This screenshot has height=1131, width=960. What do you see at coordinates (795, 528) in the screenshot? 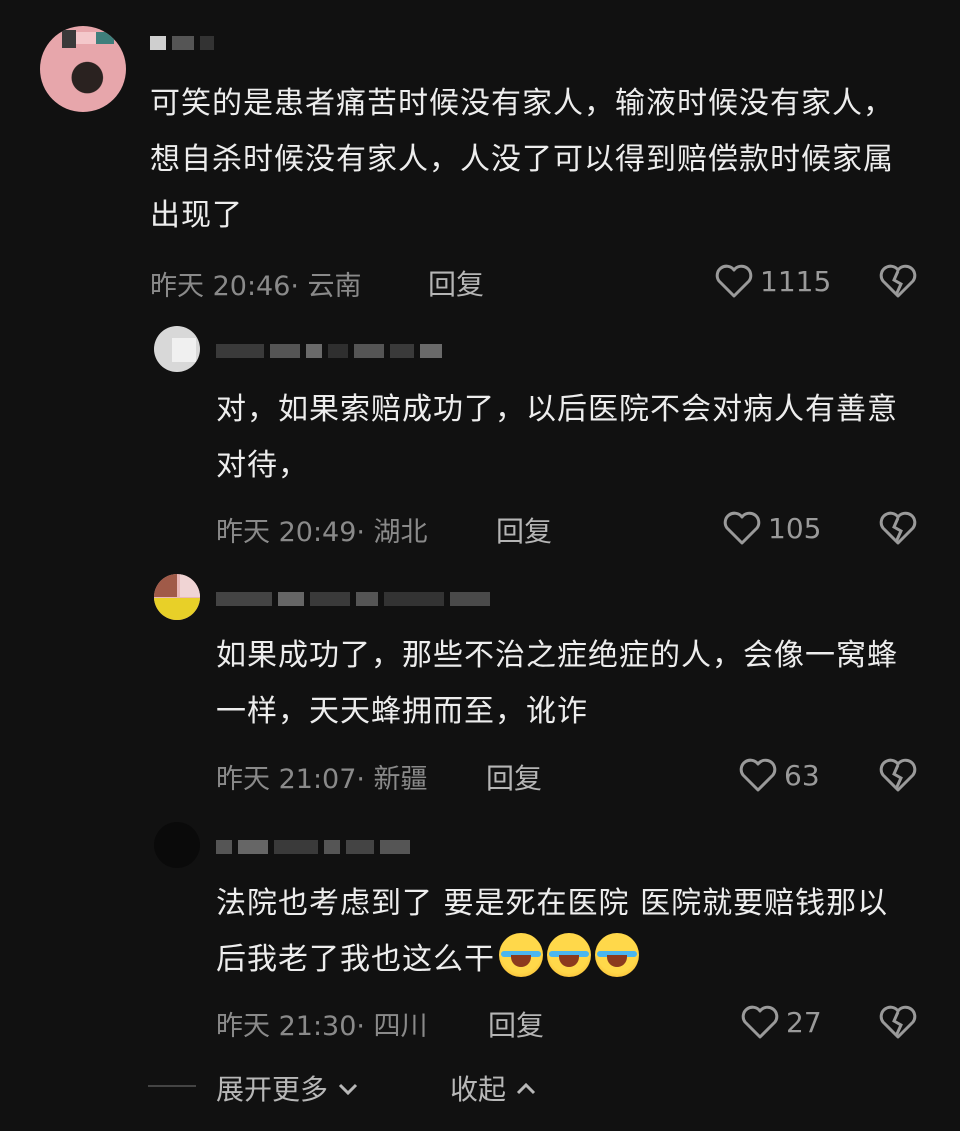
I see `like-count: 105` at bounding box center [795, 528].